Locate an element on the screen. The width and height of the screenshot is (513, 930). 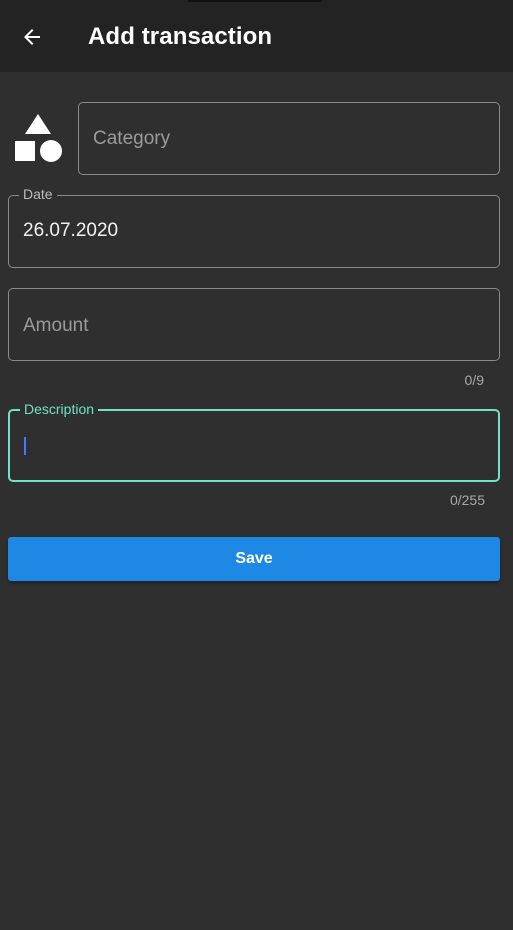
app-bar: Add transaction is located at coordinates (256, 36).